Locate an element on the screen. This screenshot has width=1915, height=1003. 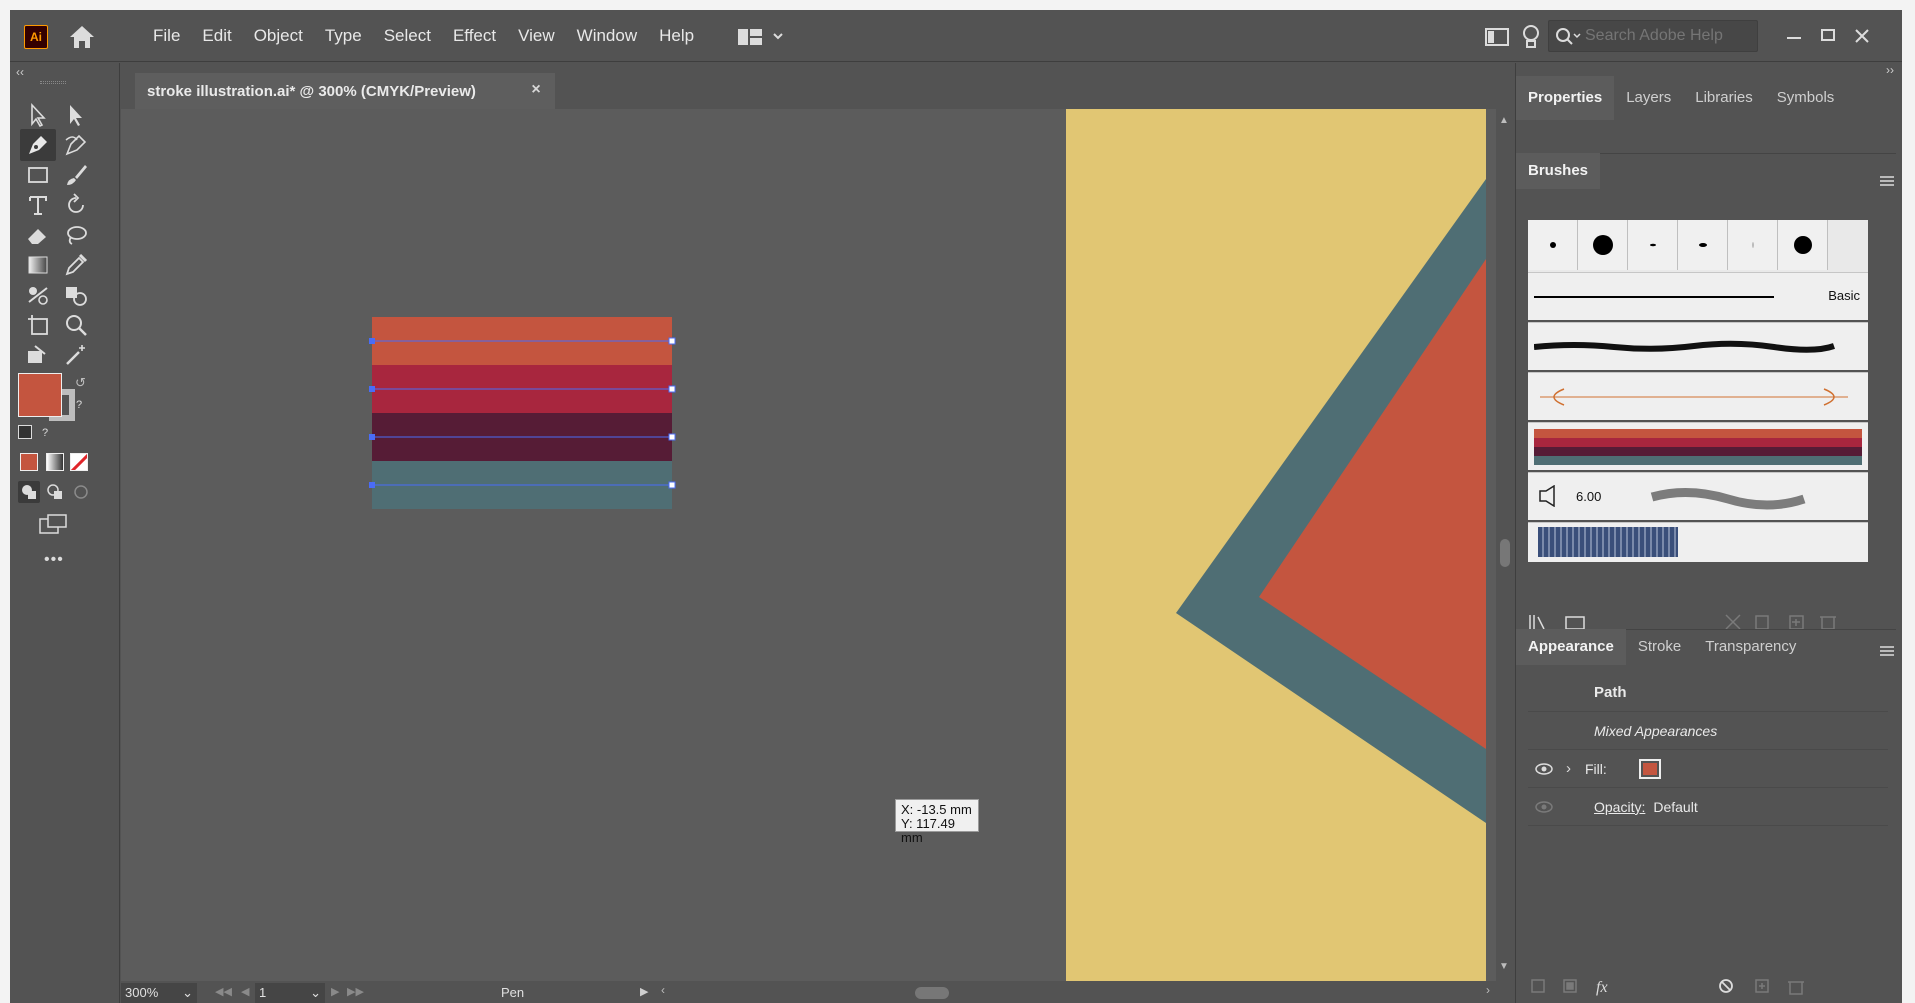
tab-libraries: Libraries is located at coordinates (1724, 98).